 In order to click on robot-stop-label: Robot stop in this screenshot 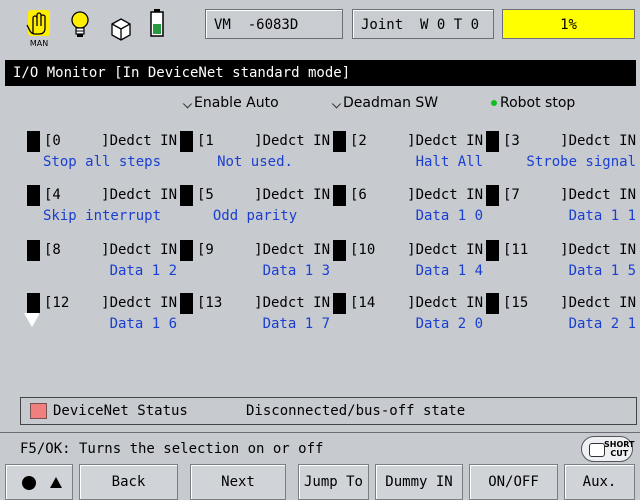, I will do `click(538, 103)`.